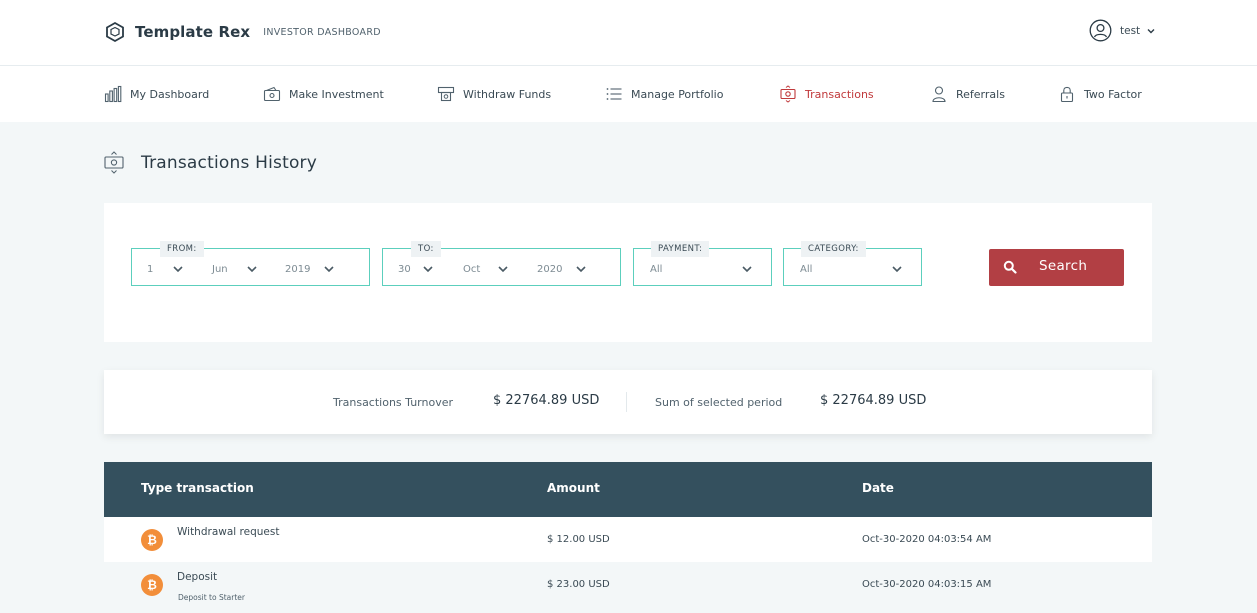 The image size is (1257, 613). I want to click on nav-item-my-dashboard: My Dashboard, so click(156, 94).